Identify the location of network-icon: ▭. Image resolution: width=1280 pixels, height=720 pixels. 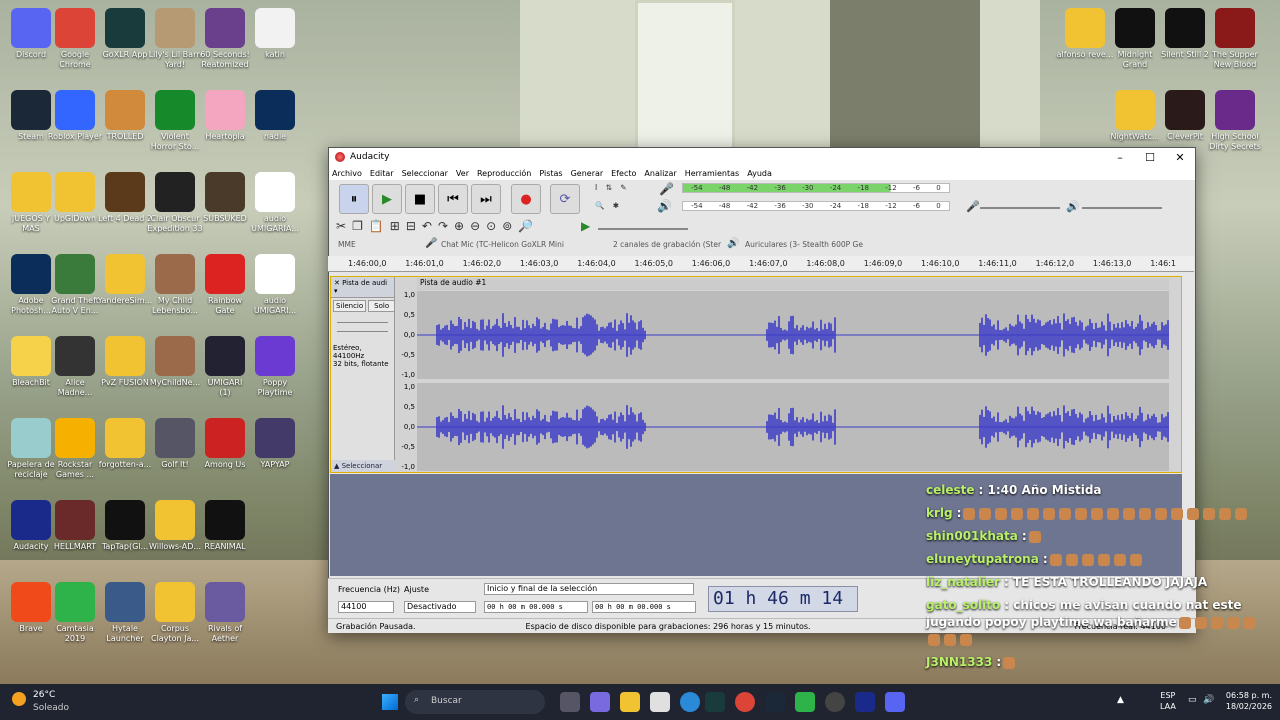
(1192, 700).